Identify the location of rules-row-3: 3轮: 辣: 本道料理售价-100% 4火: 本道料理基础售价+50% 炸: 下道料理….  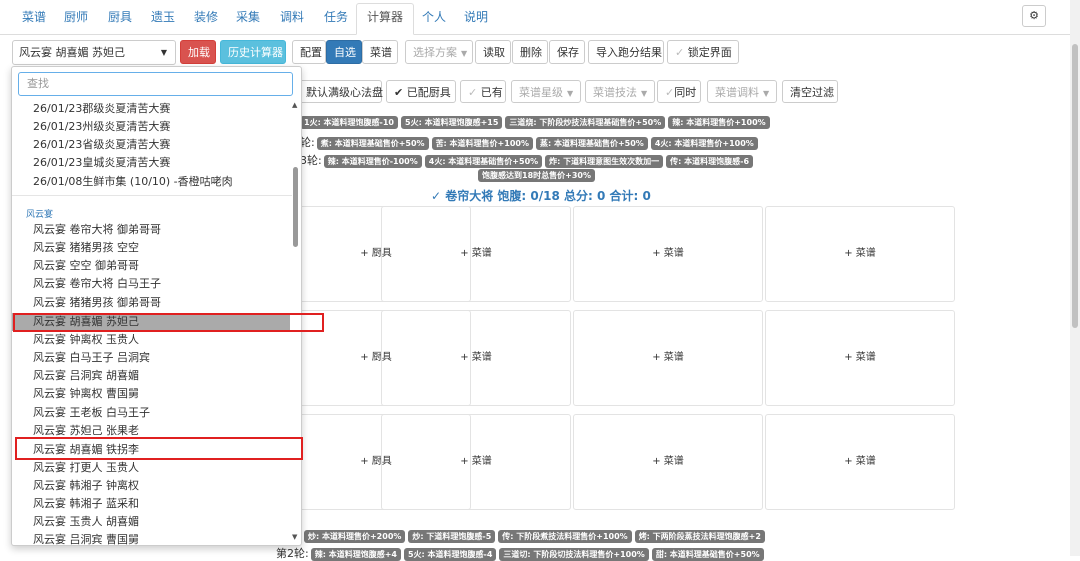
(528, 160).